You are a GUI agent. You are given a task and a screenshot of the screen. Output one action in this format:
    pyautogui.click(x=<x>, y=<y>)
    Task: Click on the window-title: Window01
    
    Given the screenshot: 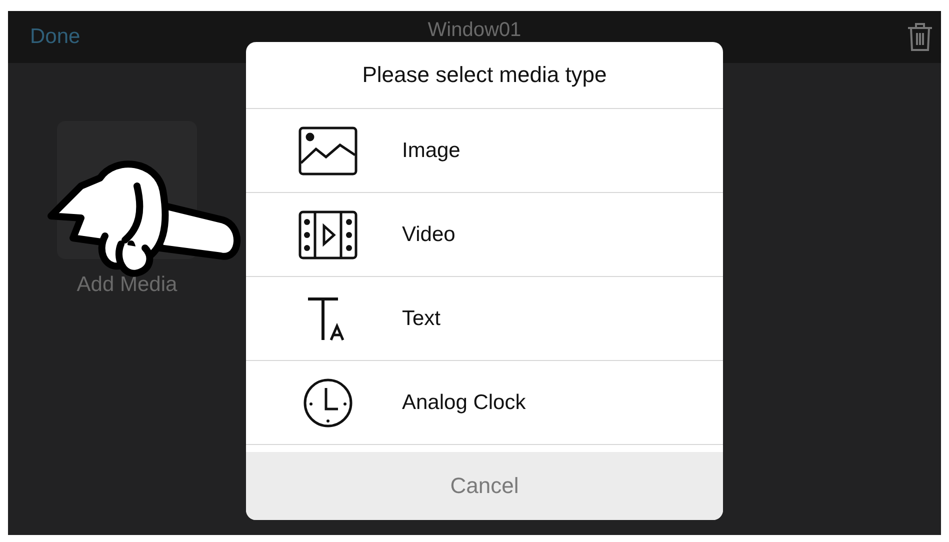 What is the action you would take?
    pyautogui.click(x=475, y=30)
    